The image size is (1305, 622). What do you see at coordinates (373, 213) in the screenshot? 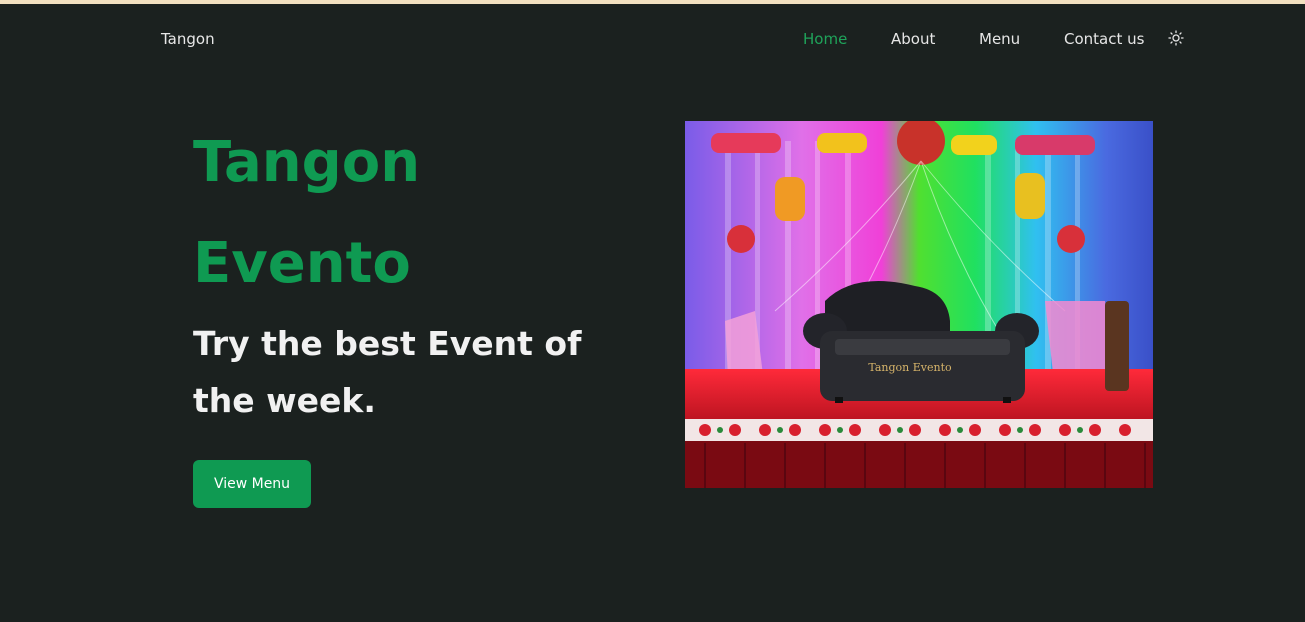
I see `hero-title: Tangon Evento` at bounding box center [373, 213].